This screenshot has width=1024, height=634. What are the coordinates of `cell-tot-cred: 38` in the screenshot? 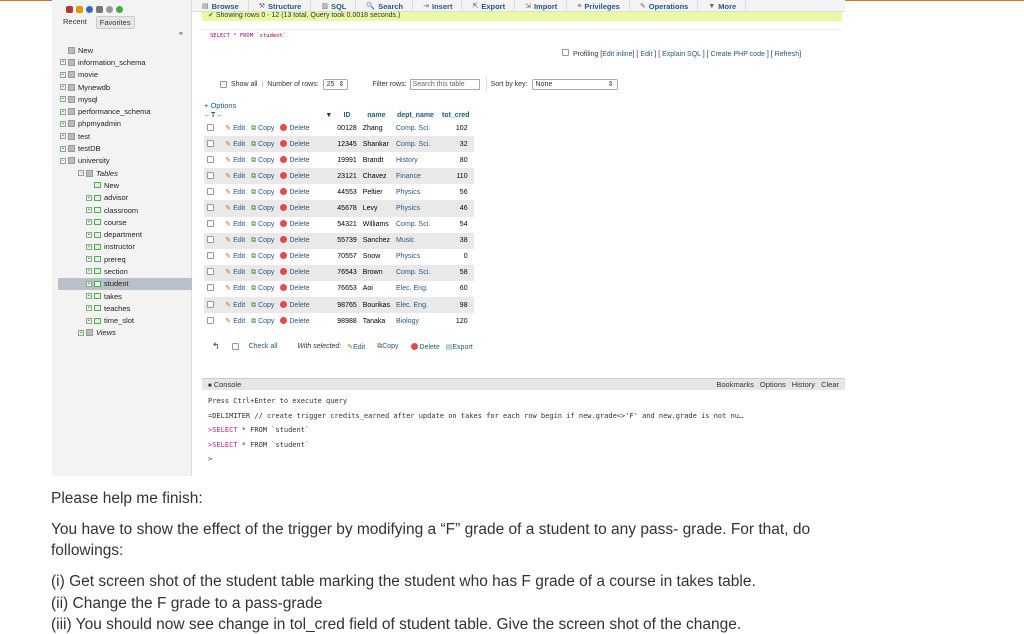 It's located at (455, 240).